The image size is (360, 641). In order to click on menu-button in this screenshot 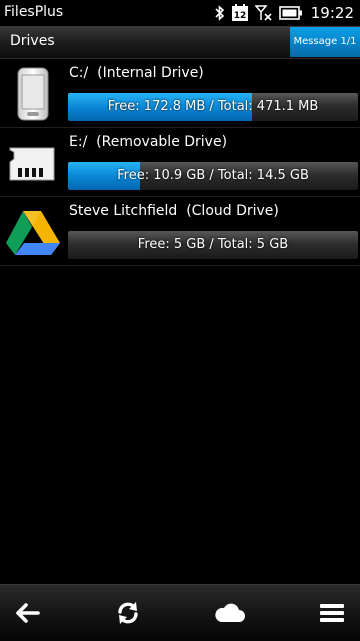, I will do `click(332, 613)`.